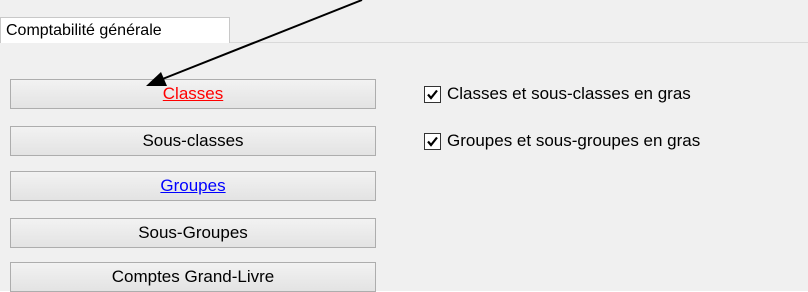 The image size is (808, 292). I want to click on sous-classes-button-label: Sous-classes, so click(193, 140).